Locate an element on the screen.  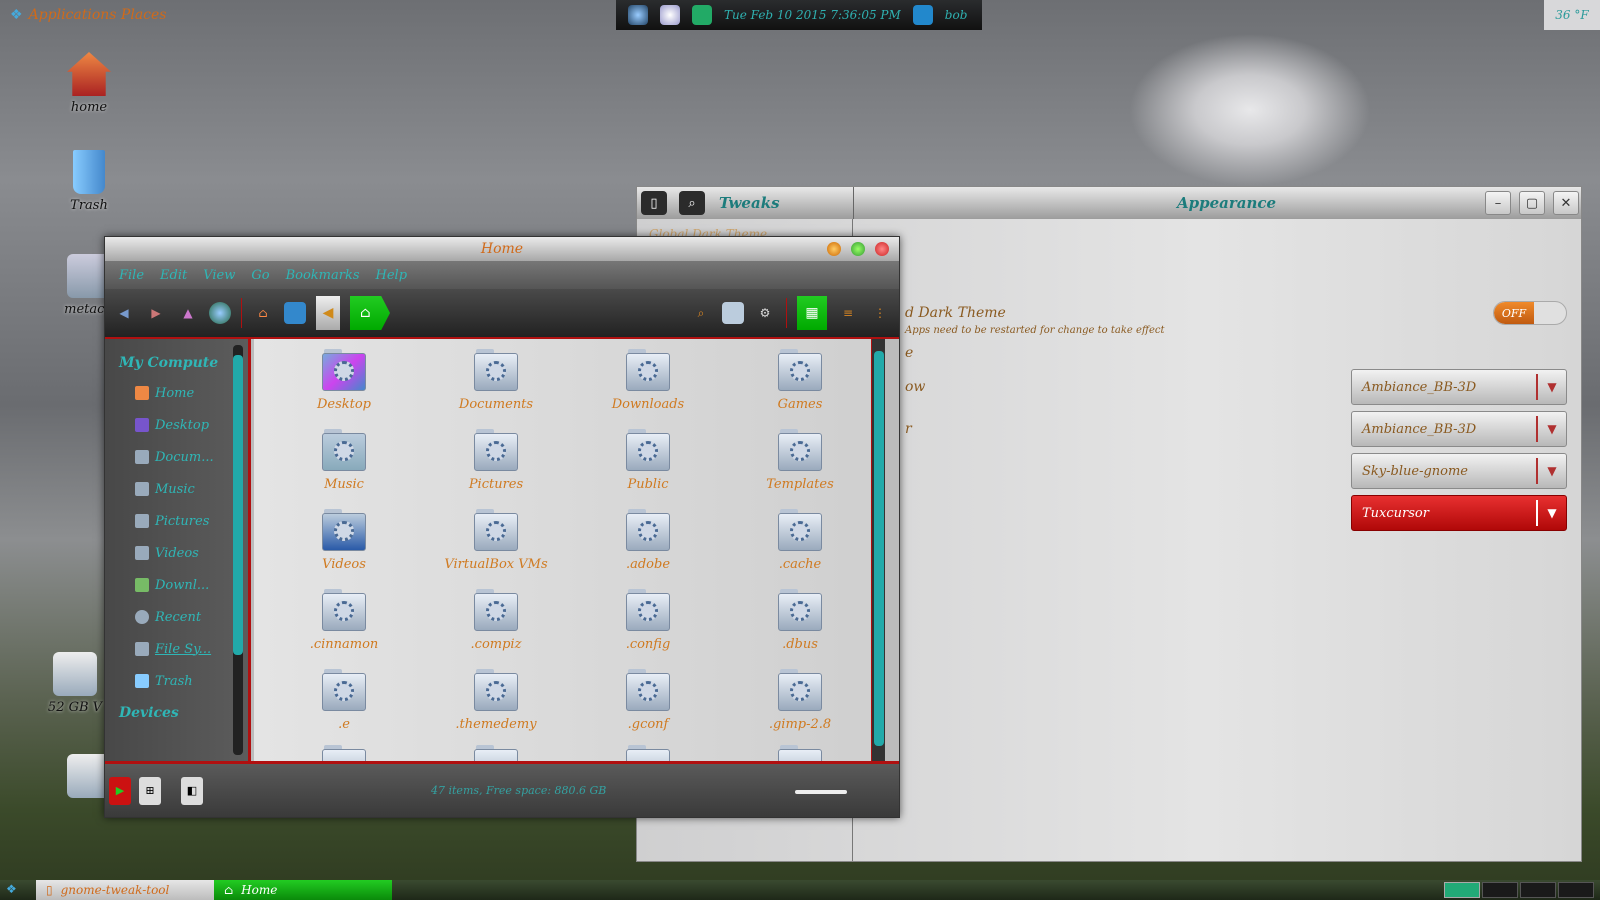
file-item: .themedemy is located at coordinates (496, 699).